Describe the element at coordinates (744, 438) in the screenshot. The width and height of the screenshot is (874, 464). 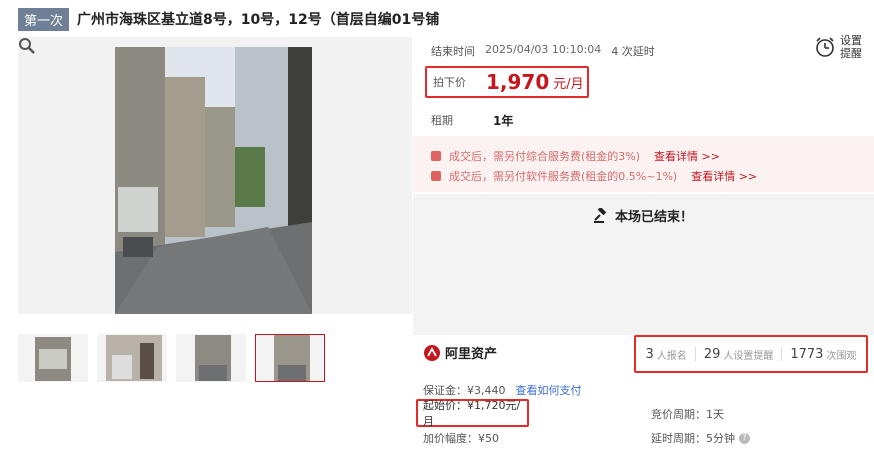
I see `question-icon: ?` at that location.